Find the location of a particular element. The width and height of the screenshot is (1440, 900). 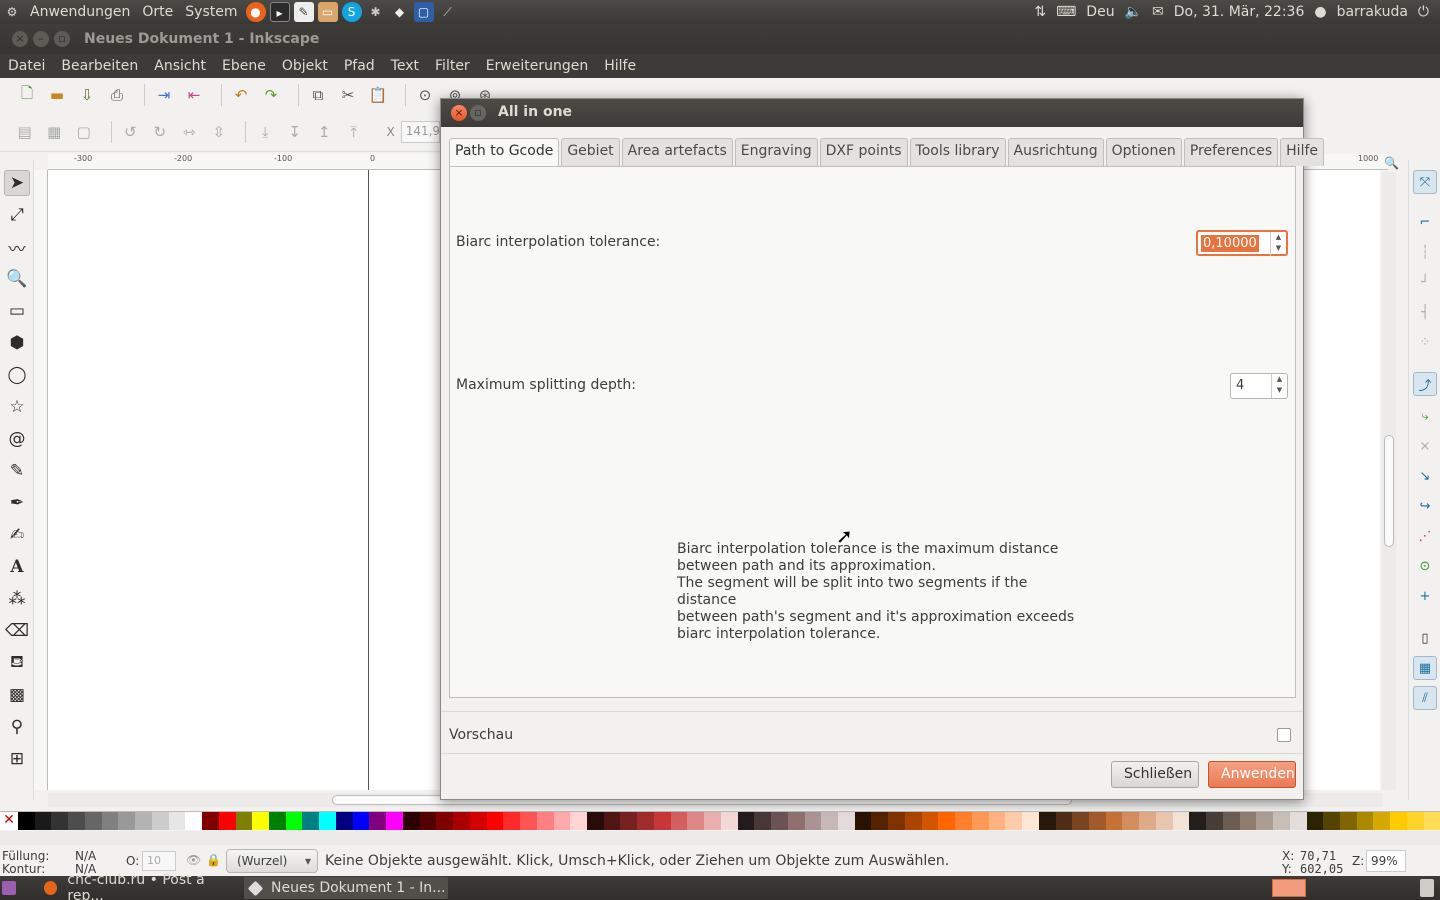

menu-ebene: Ebene is located at coordinates (244, 66).